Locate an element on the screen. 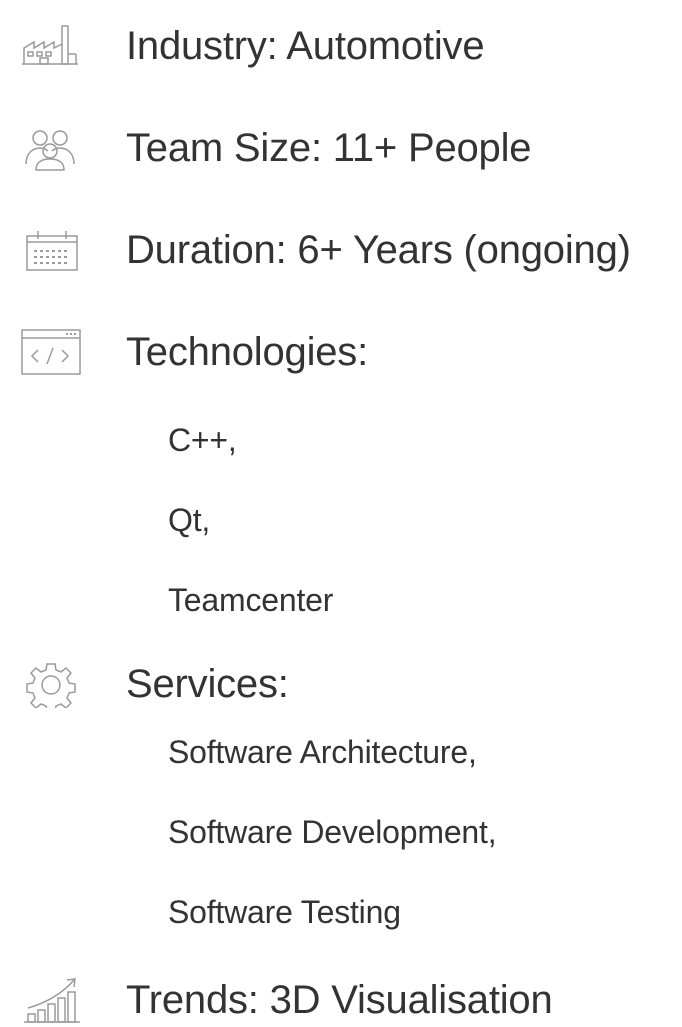 Image resolution: width=682 pixels, height=1027 pixels. calendar-icon is located at coordinates (51, 250).